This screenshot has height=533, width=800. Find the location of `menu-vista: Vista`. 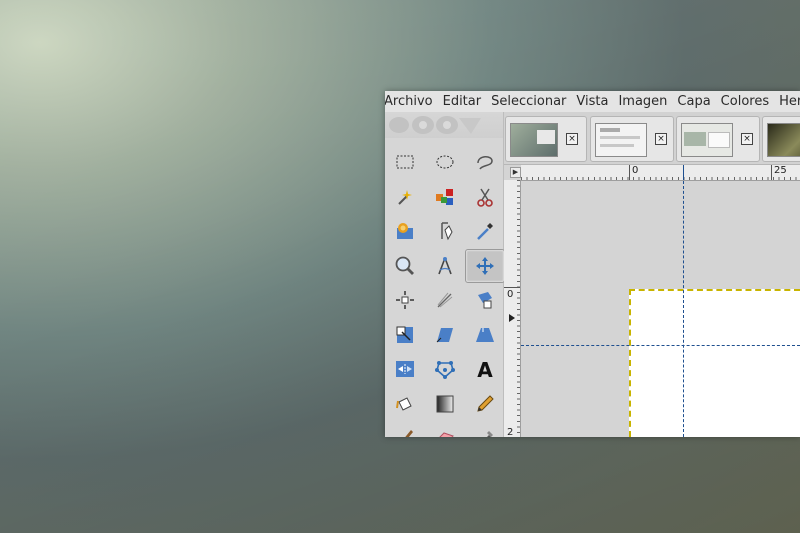

menu-vista: Vista is located at coordinates (592, 101).